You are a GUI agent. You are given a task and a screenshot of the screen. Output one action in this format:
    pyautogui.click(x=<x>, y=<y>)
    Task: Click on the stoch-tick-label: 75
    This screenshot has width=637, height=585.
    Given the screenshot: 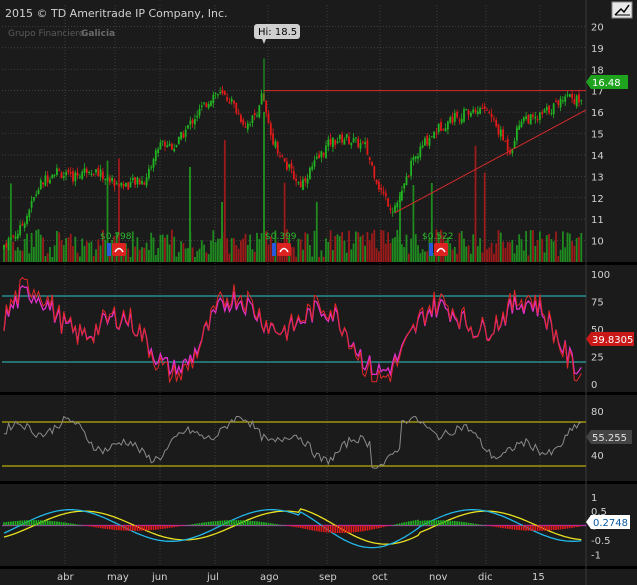 What is the action you would take?
    pyautogui.click(x=597, y=303)
    